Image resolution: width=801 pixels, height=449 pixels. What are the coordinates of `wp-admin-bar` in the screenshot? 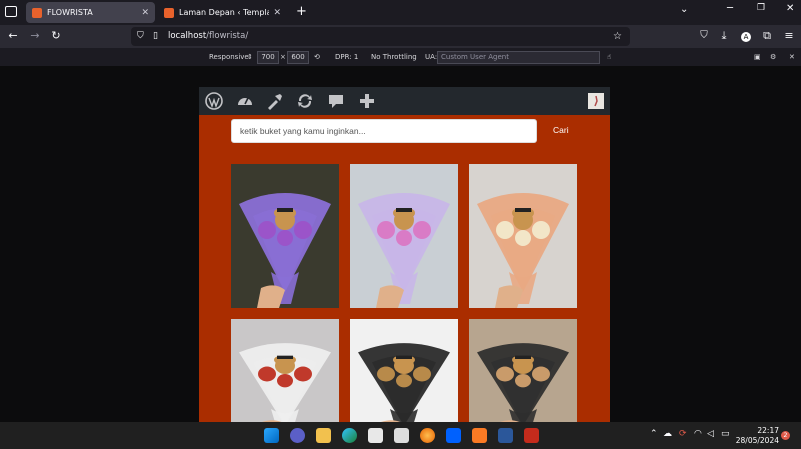 It's located at (404, 101).